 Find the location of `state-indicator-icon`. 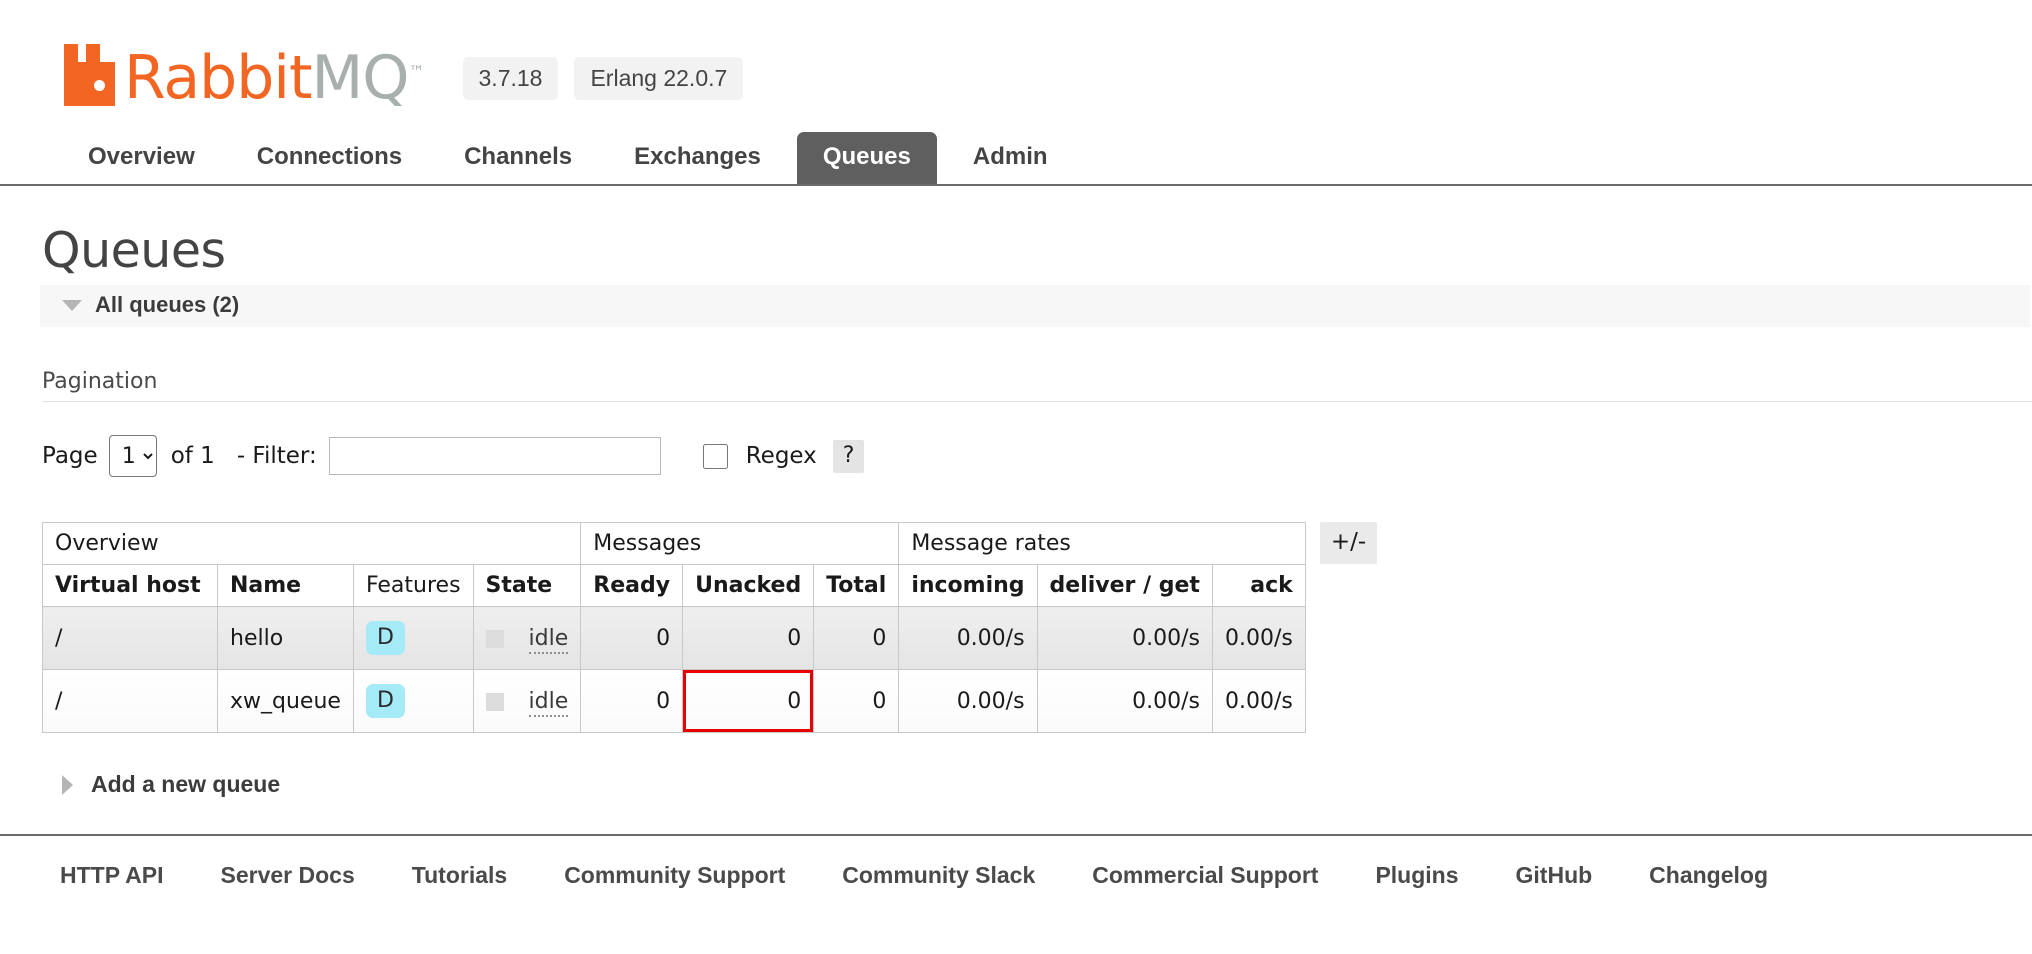

state-indicator-icon is located at coordinates (494, 638).